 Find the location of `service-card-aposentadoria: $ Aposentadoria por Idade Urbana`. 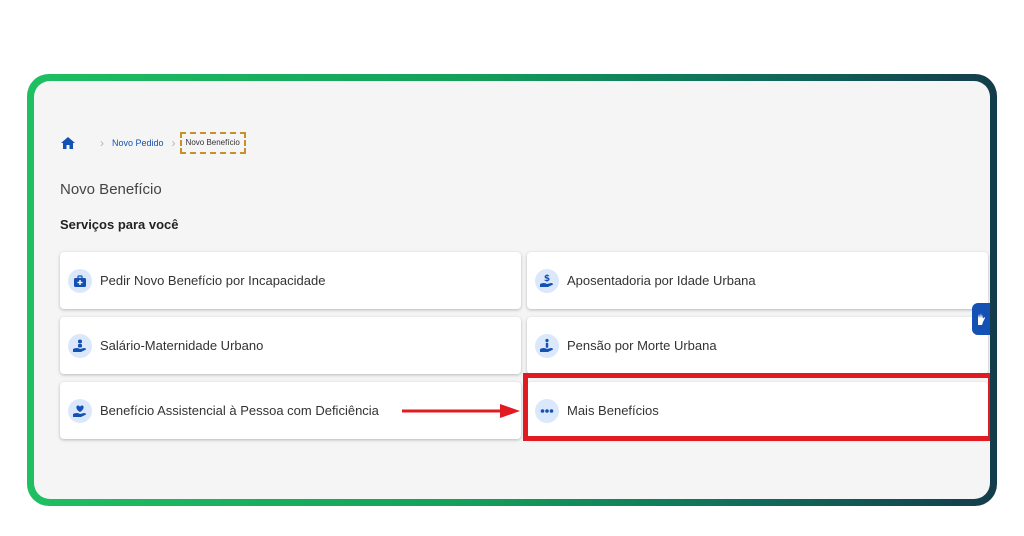

service-card-aposentadoria: $ Aposentadoria por Idade Urbana is located at coordinates (757, 280).